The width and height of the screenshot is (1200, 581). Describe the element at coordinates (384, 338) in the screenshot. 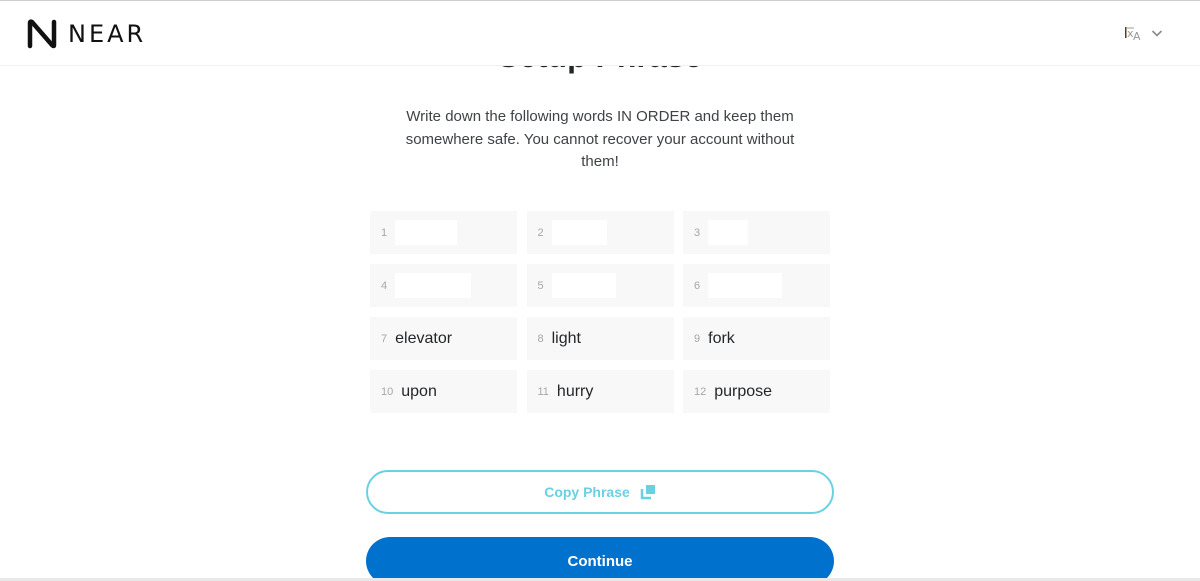

I see `word-index: 7` at that location.